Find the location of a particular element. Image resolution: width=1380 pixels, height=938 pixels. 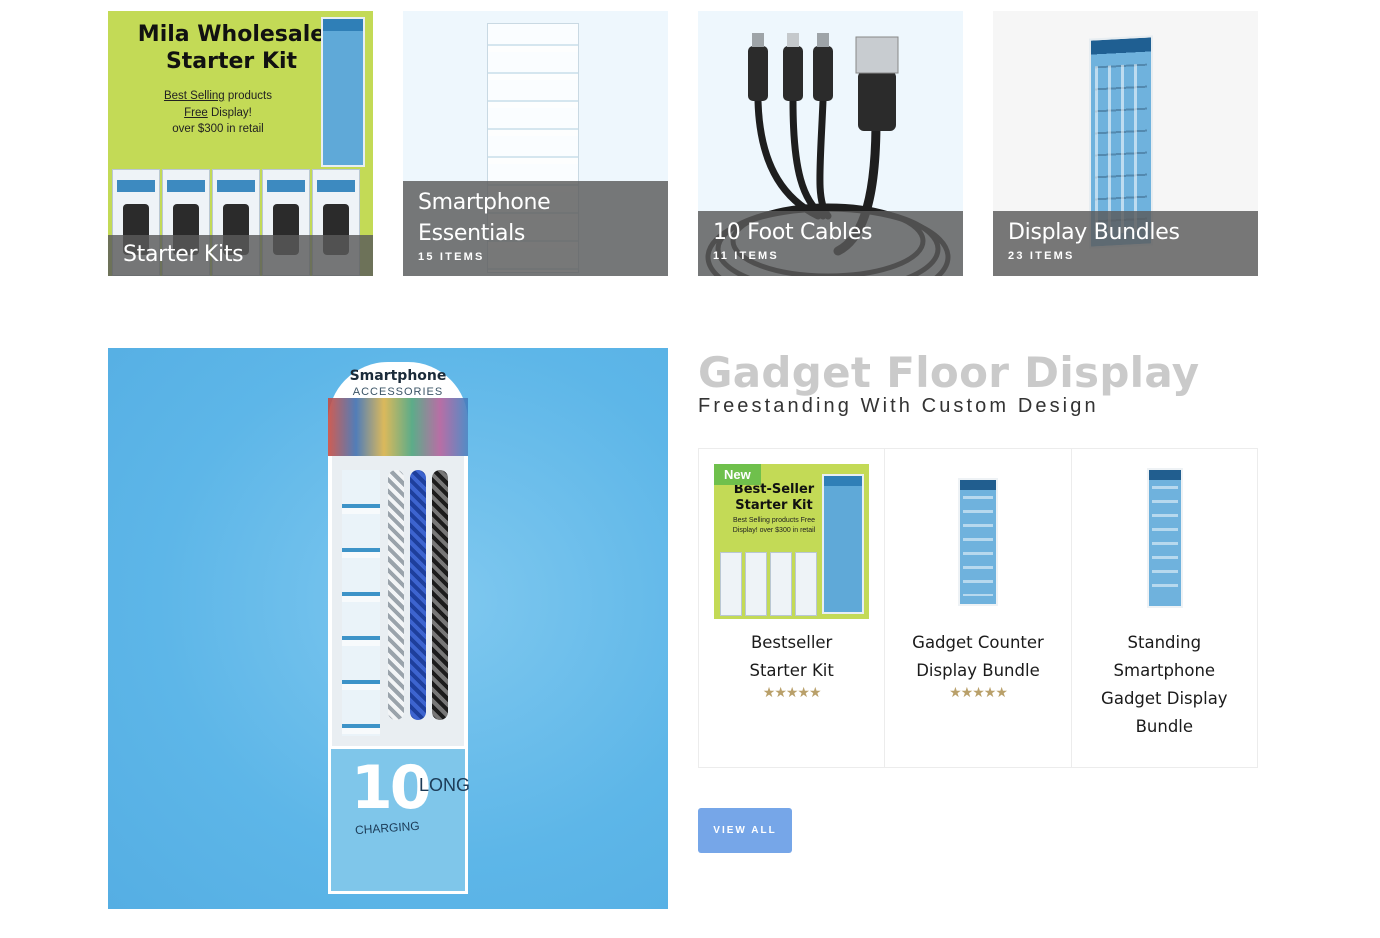

display-base-charging: CHARGING is located at coordinates (387, 828).